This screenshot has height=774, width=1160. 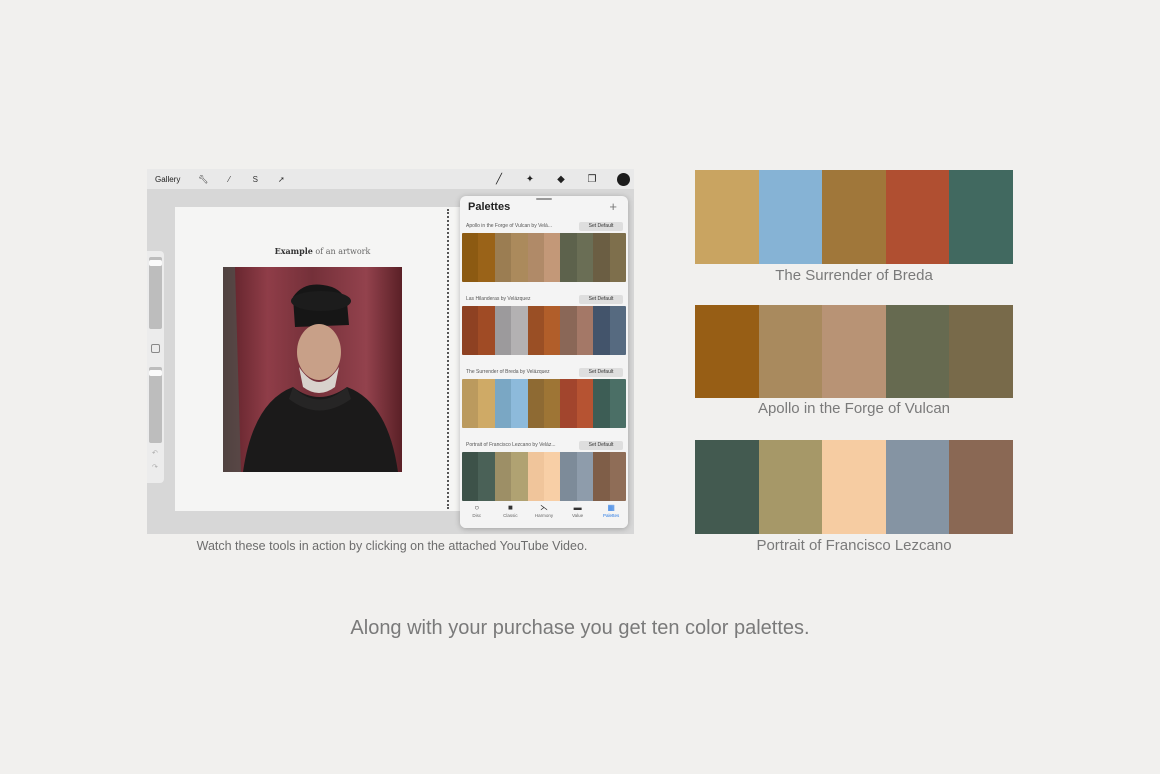 What do you see at coordinates (498, 299) in the screenshot?
I see `palette-name: Las Hilanderas by Velázquez` at bounding box center [498, 299].